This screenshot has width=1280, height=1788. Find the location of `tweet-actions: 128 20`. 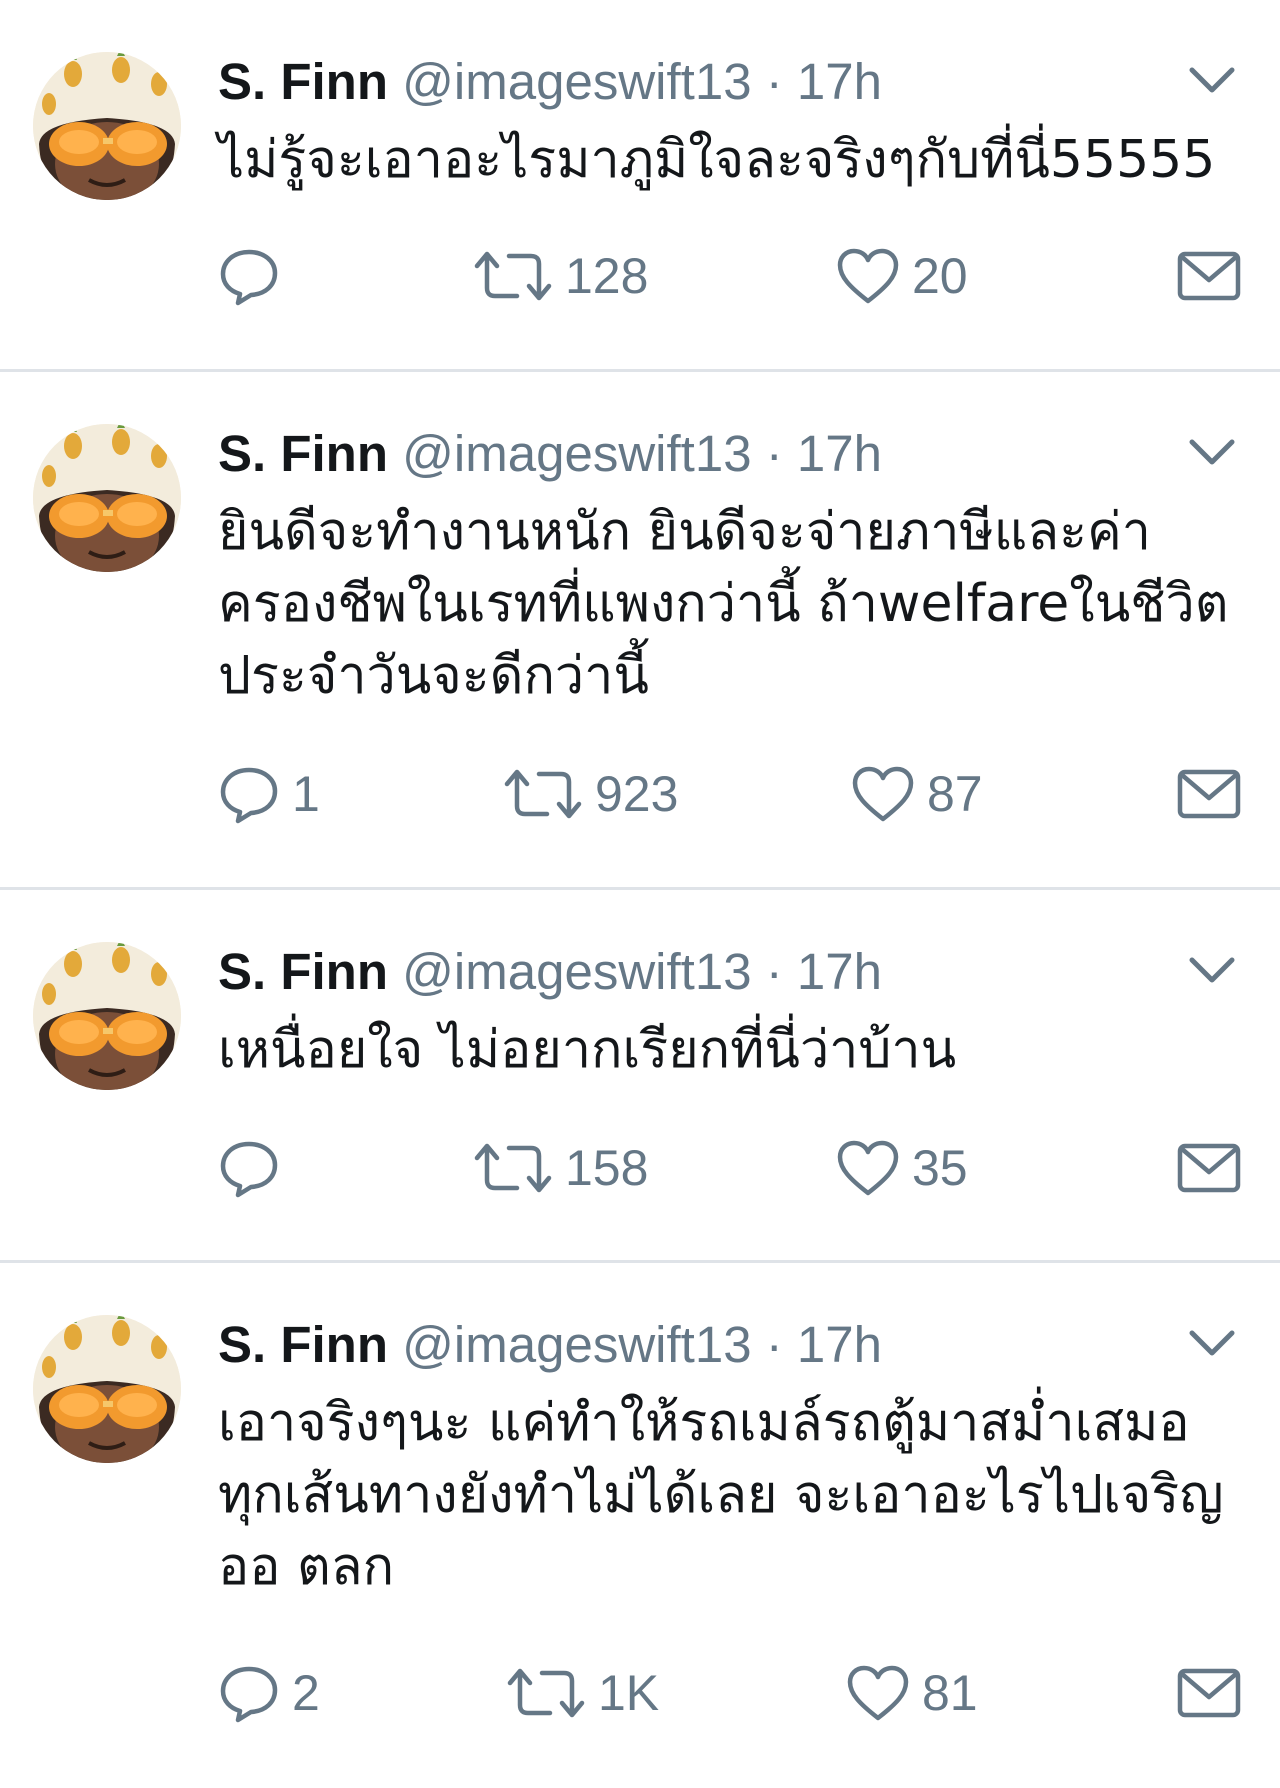

tweet-actions: 128 20 is located at coordinates (733, 276).